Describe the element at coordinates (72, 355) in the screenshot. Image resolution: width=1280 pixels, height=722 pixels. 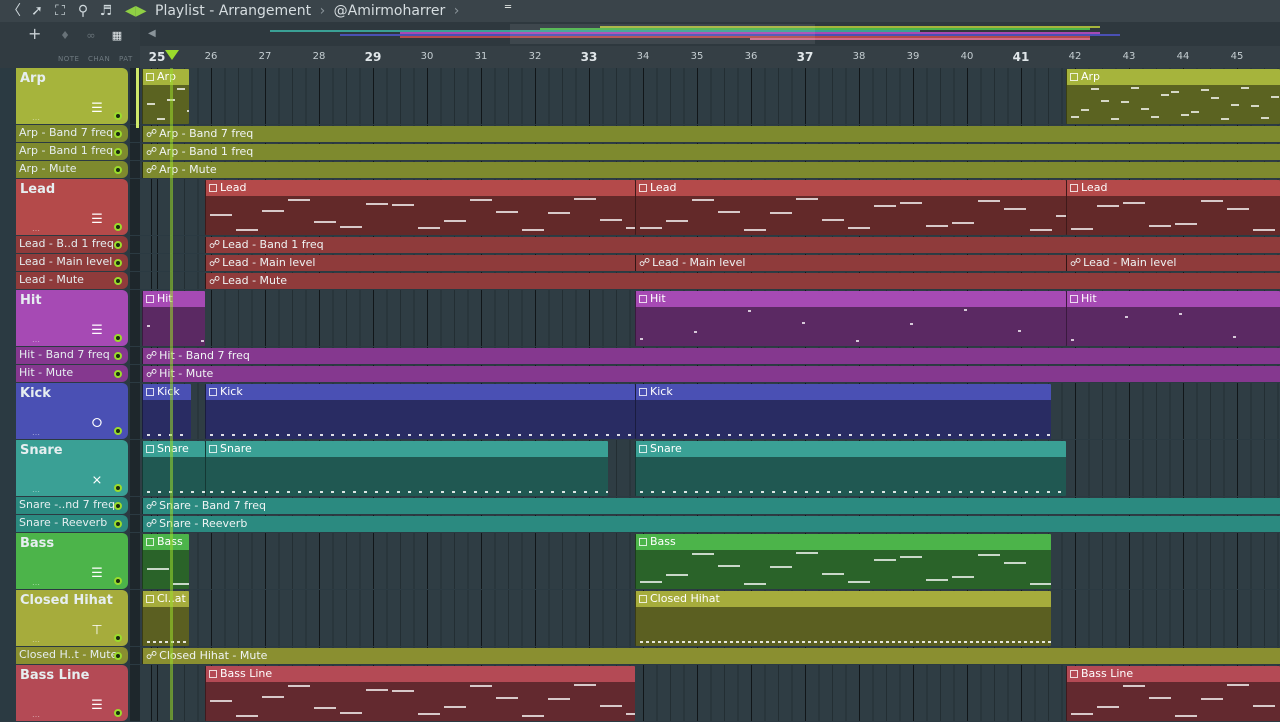
I see `track-header-hit-b7: Hit - Band 7 freq` at that location.